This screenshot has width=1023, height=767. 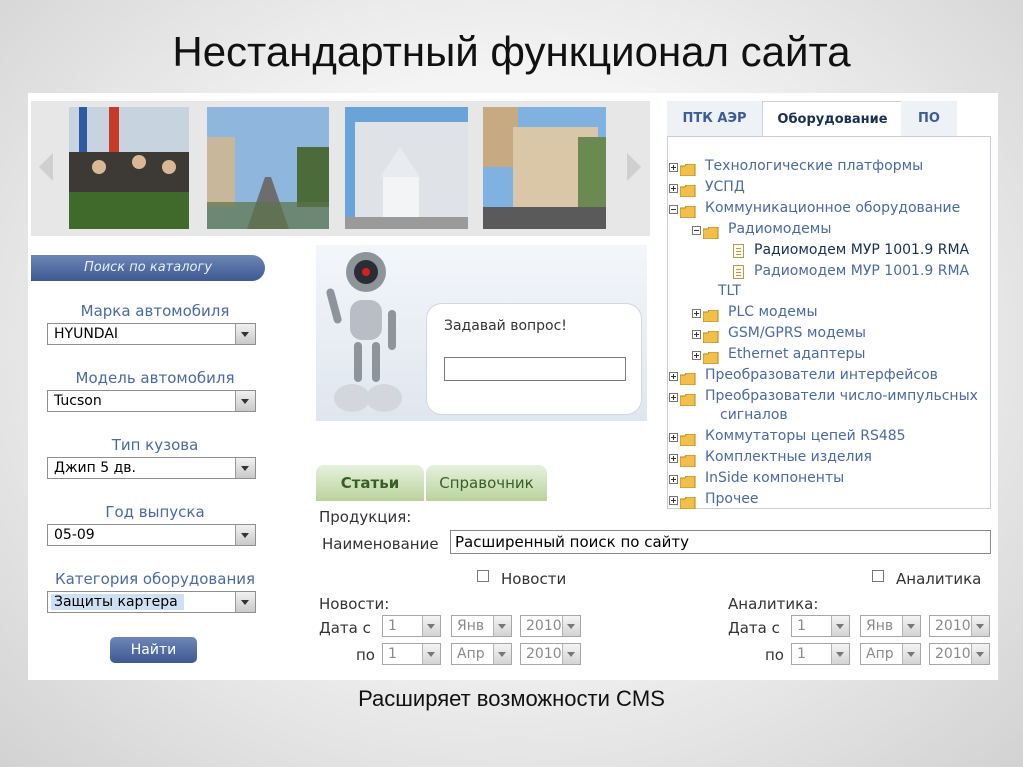 What do you see at coordinates (890, 626) in the screenshot?
I see `analytics-from-month-select: Янв` at bounding box center [890, 626].